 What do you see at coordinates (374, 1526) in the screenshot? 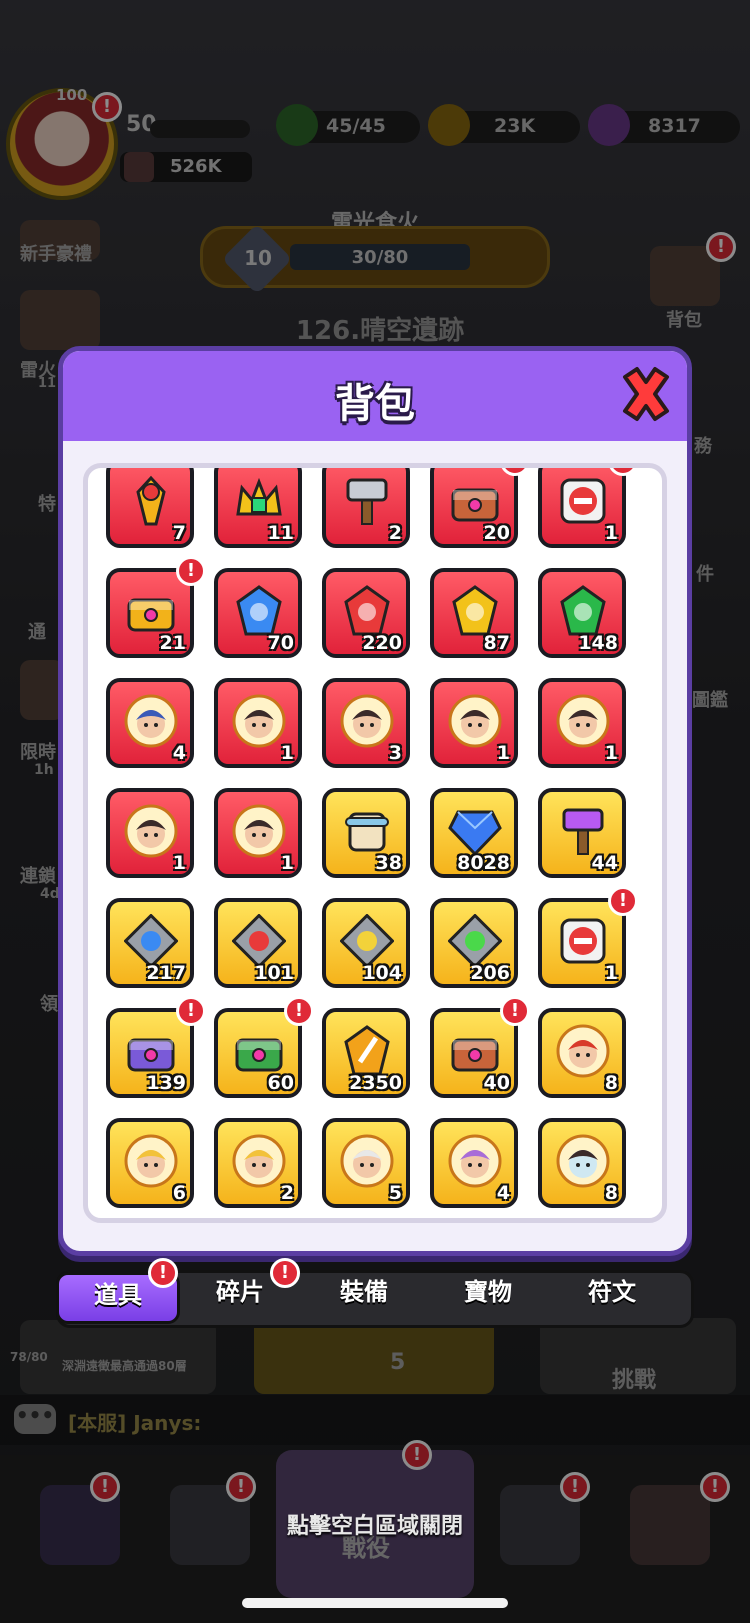
I see `close-hint: 點擊空白區域關閉` at bounding box center [374, 1526].